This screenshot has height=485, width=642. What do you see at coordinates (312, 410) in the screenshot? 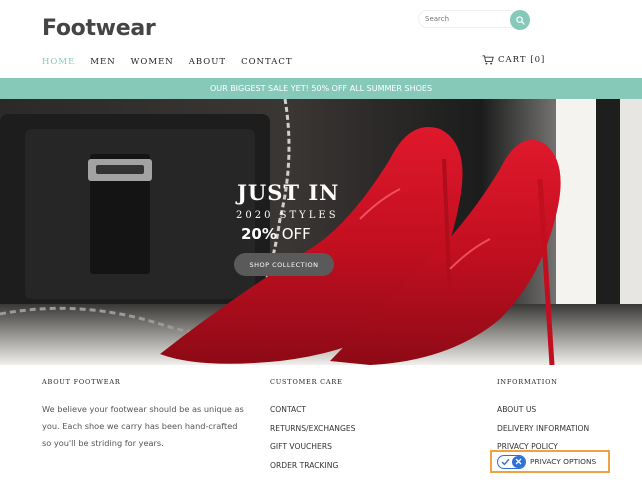
I see `footer-link-contact: CONTACT` at bounding box center [312, 410].